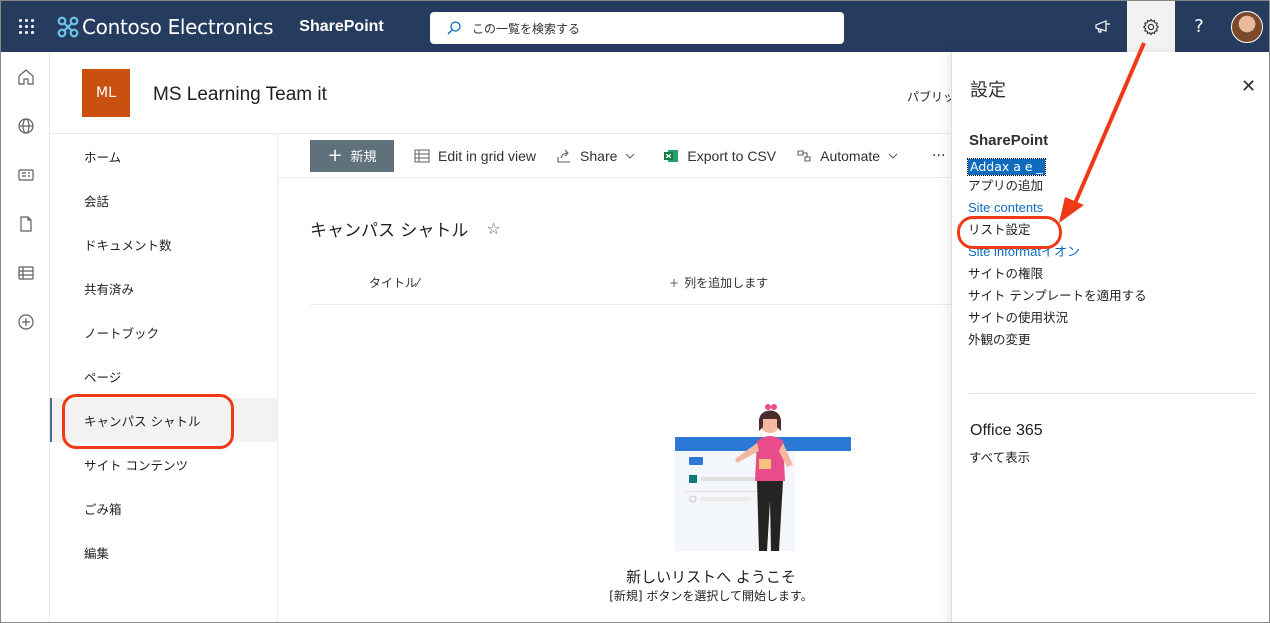  I want to click on list-title-row: キャンパス シャトル ☆, so click(405, 228).